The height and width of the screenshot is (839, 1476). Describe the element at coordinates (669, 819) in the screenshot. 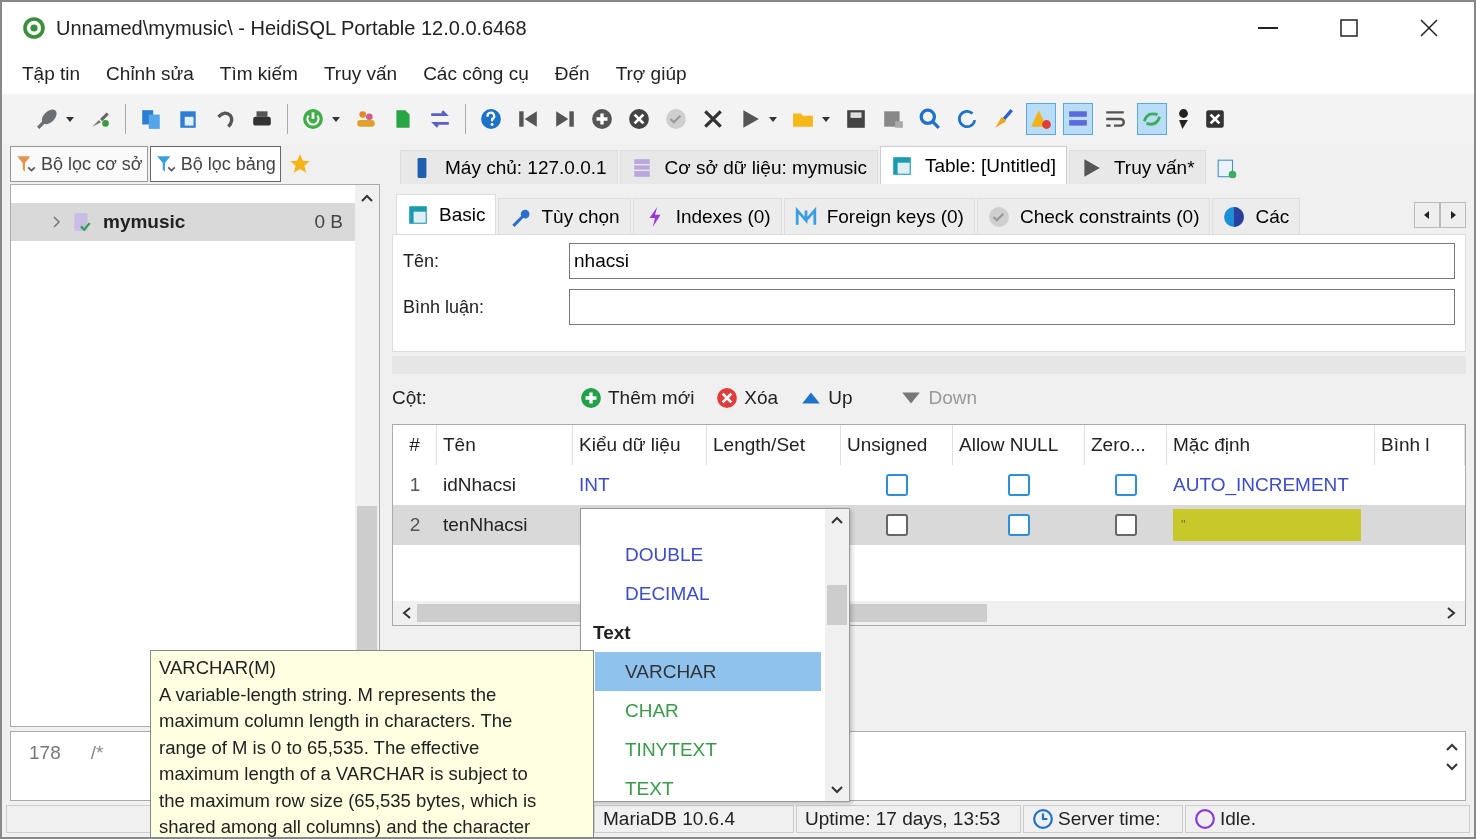

I see `status-text: MariaDB 10.6.4` at that location.